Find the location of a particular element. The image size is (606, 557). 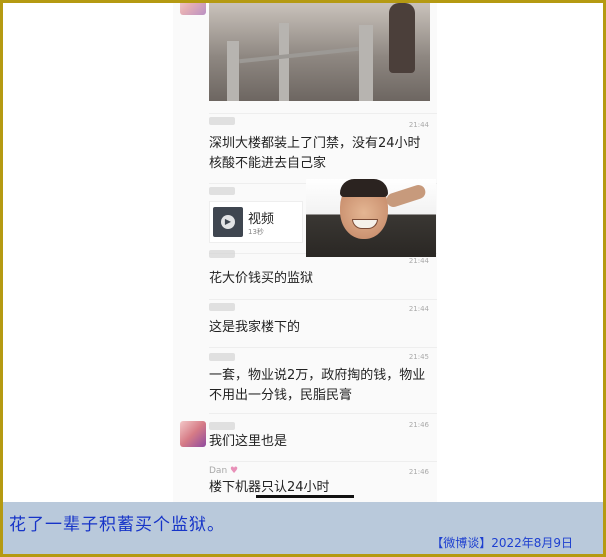

video-thumbnail: ▶ is located at coordinates (228, 222).